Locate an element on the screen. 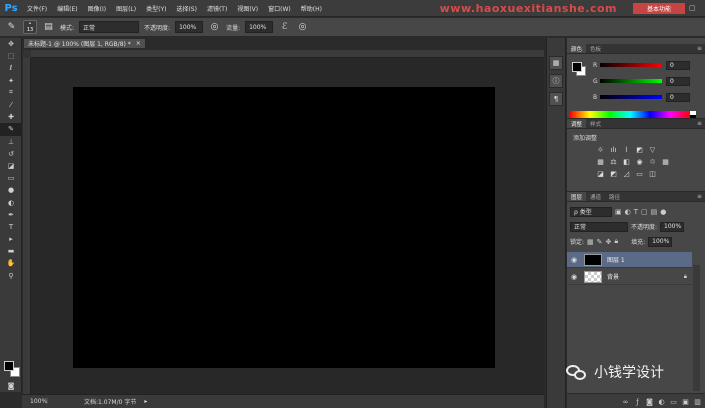 This screenshot has width=705, height=408. threshold-icon: ◿ is located at coordinates (626, 174).